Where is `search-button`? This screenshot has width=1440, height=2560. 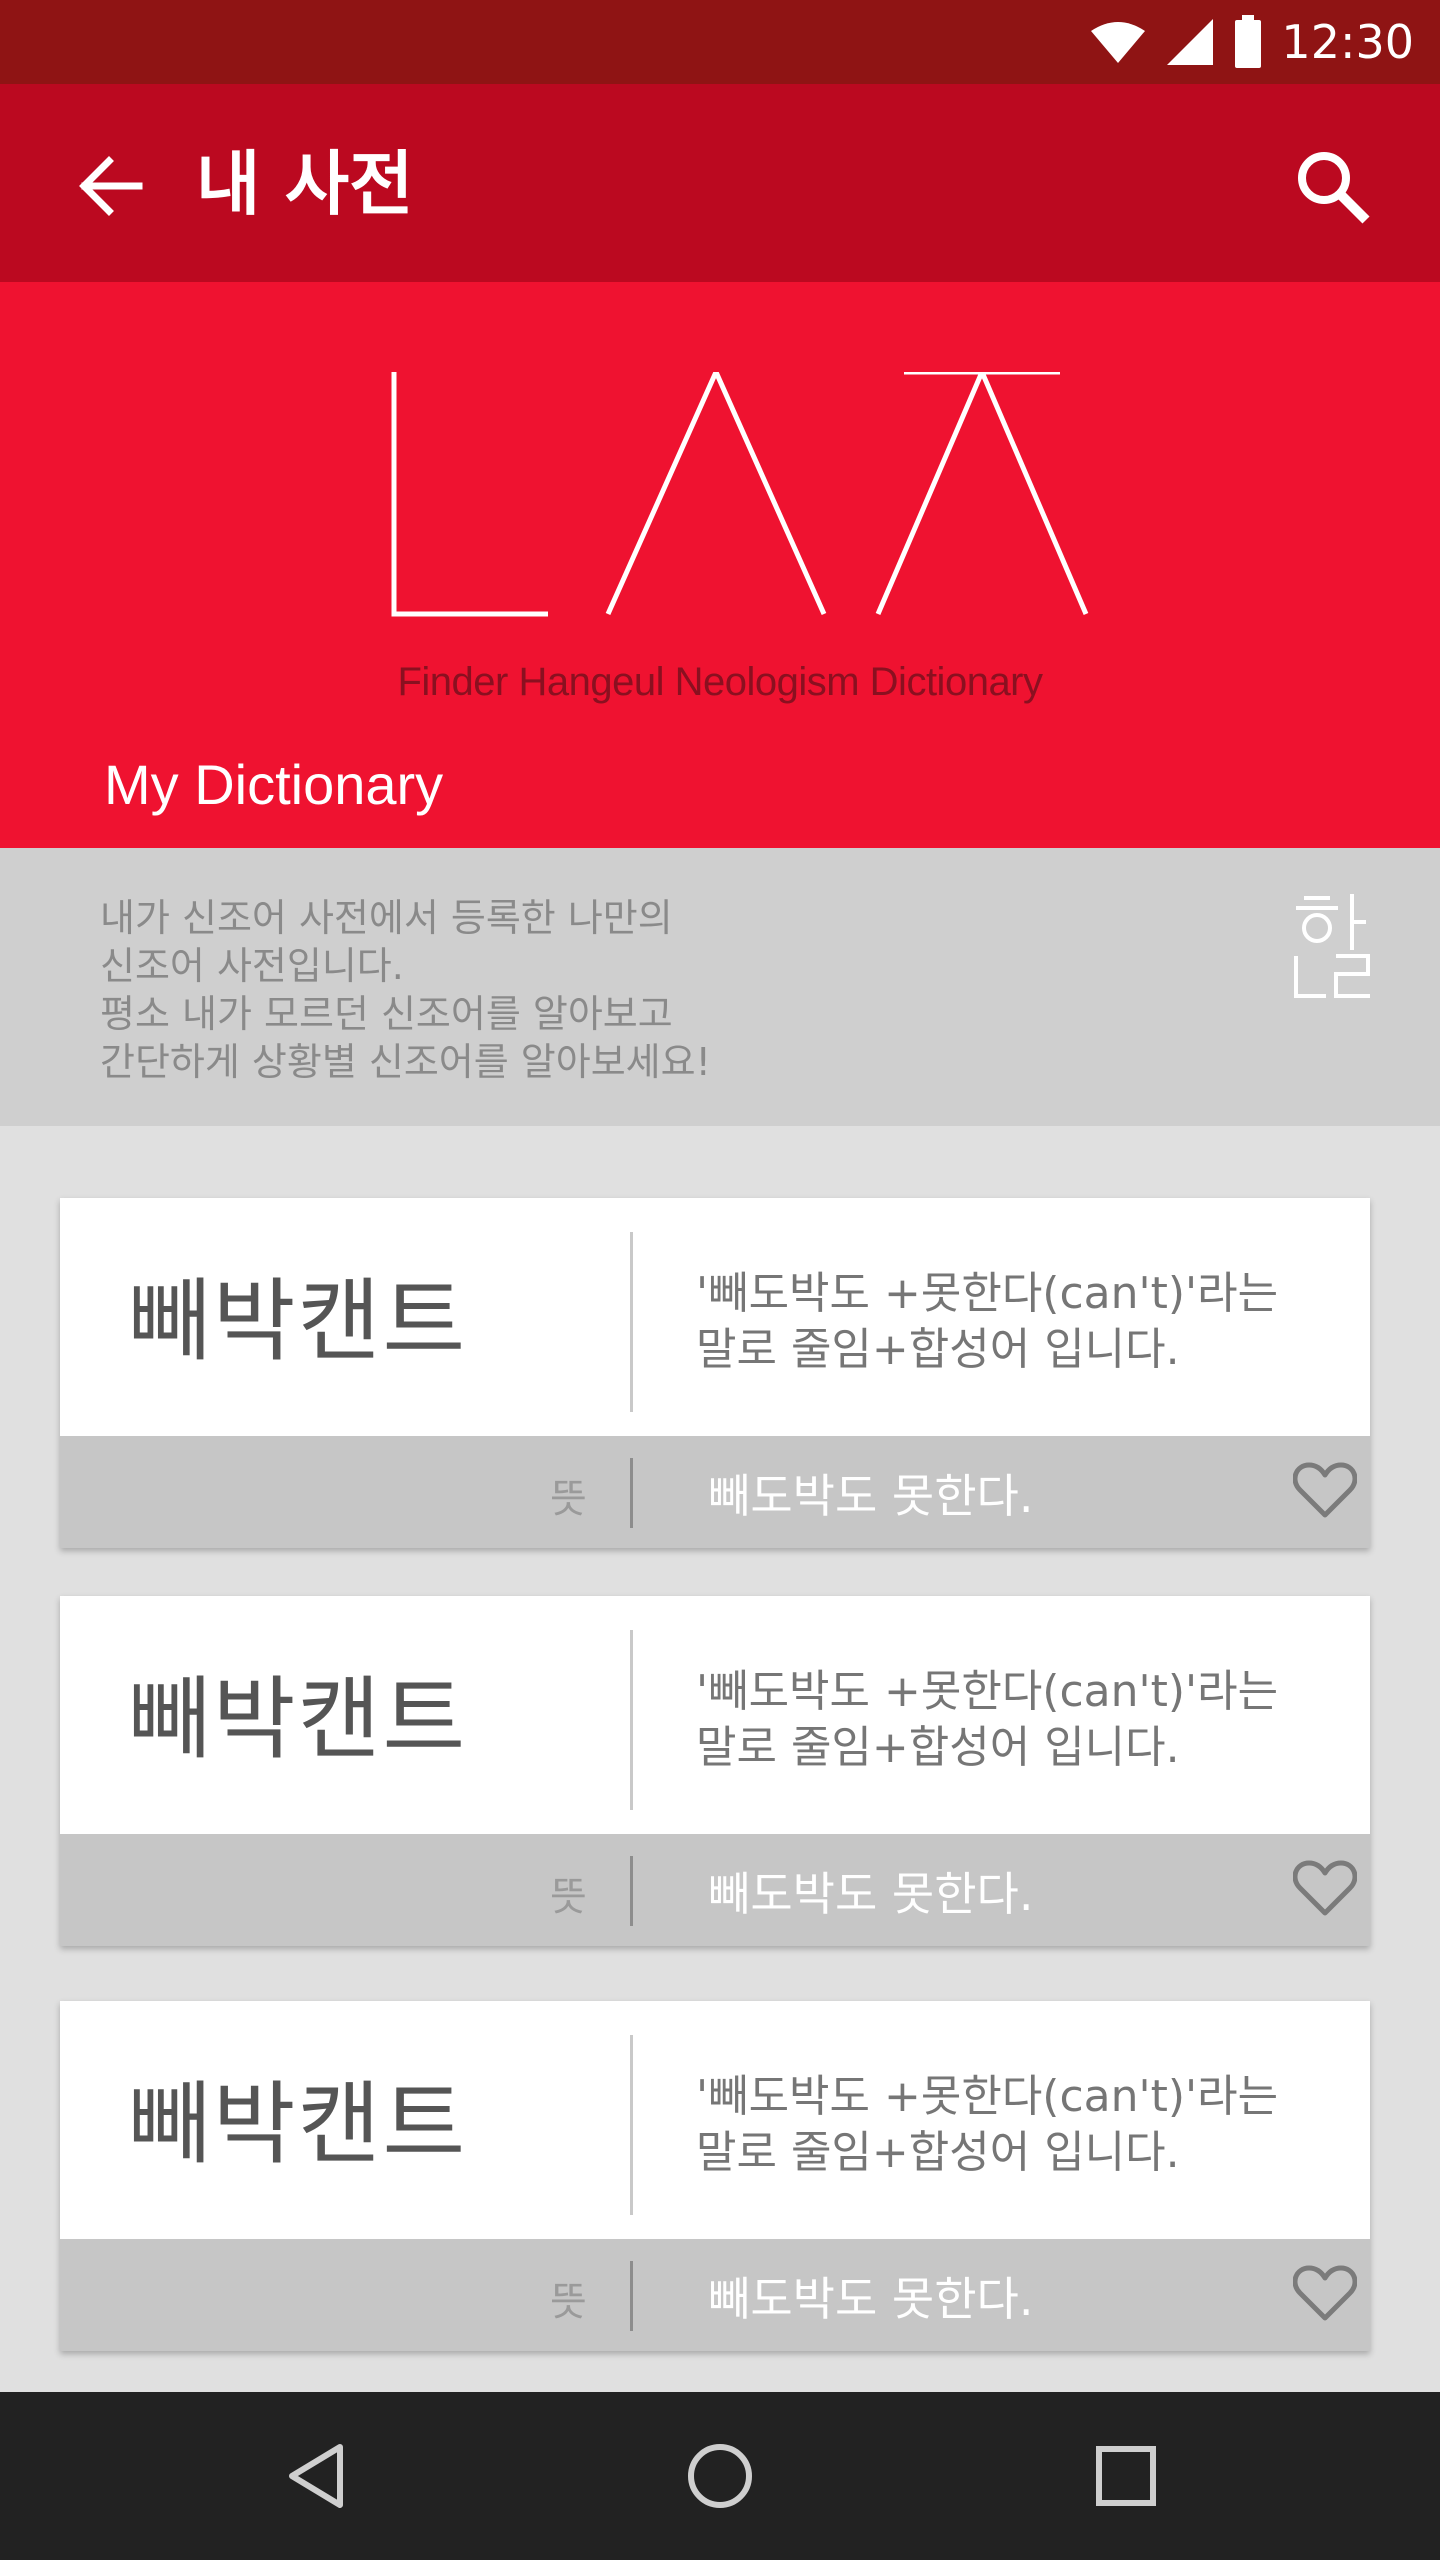 search-button is located at coordinates (1332, 186).